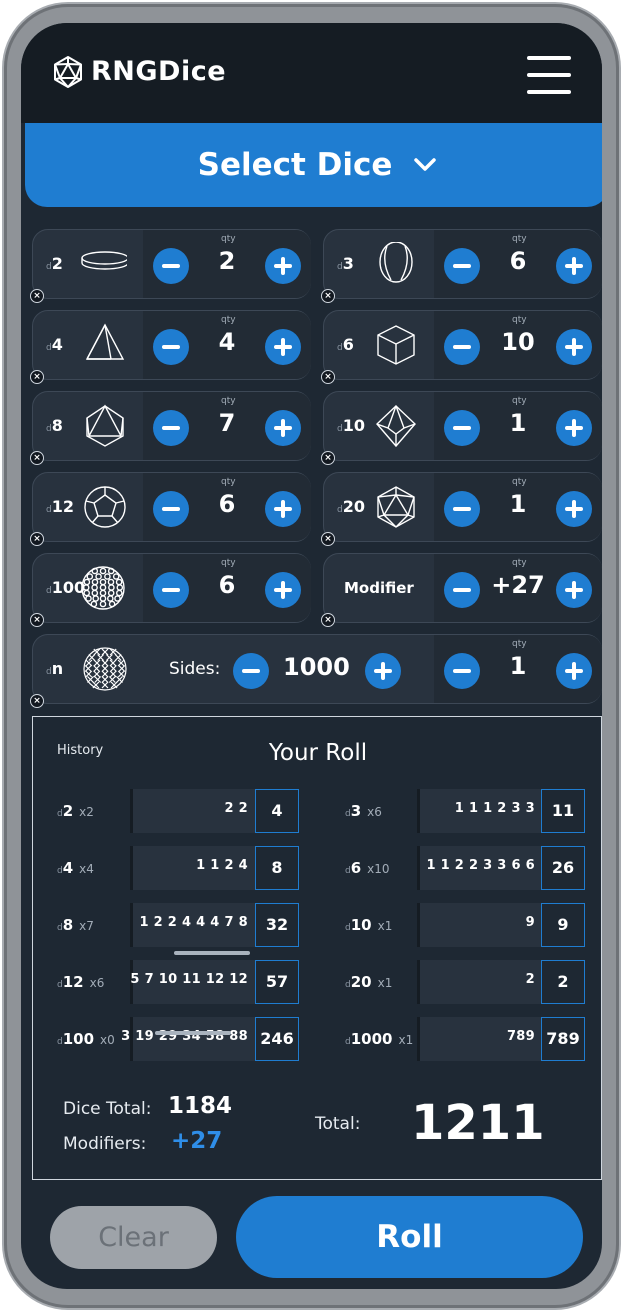 The image size is (623, 1312). I want to click on select-dice-label: Select Dice, so click(295, 165).